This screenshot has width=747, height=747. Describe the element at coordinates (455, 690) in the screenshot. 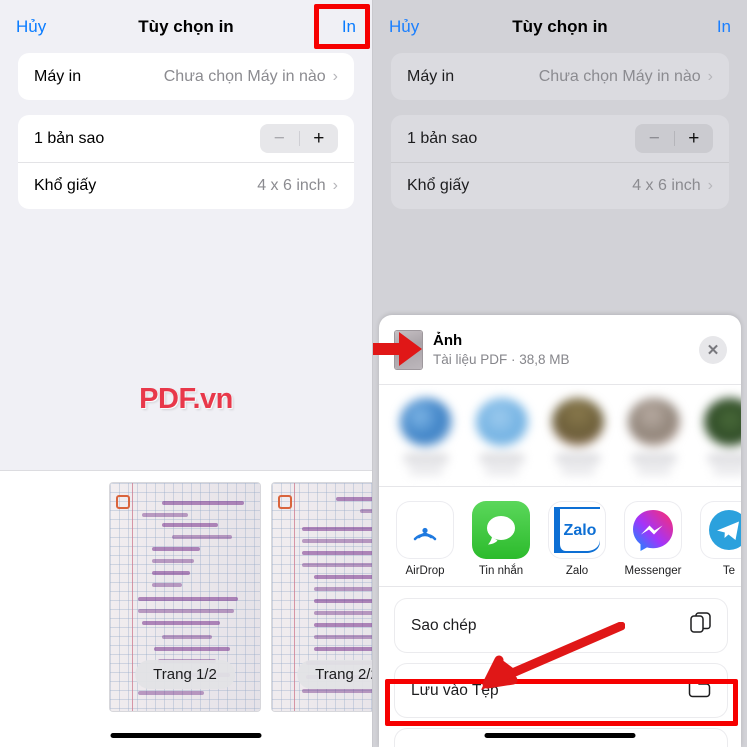

I see `action-label: Lưu vào Tệp` at that location.